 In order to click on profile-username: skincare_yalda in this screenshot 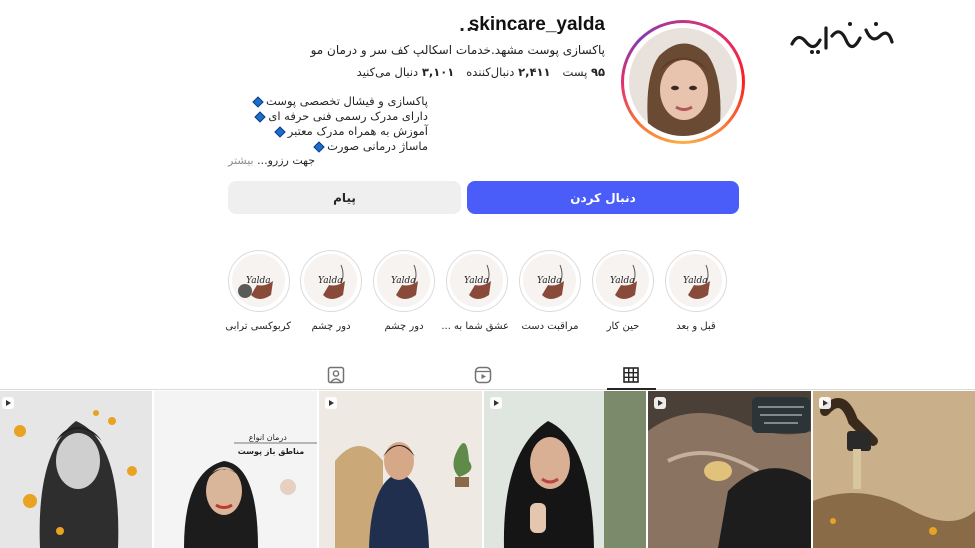, I will do `click(536, 24)`.